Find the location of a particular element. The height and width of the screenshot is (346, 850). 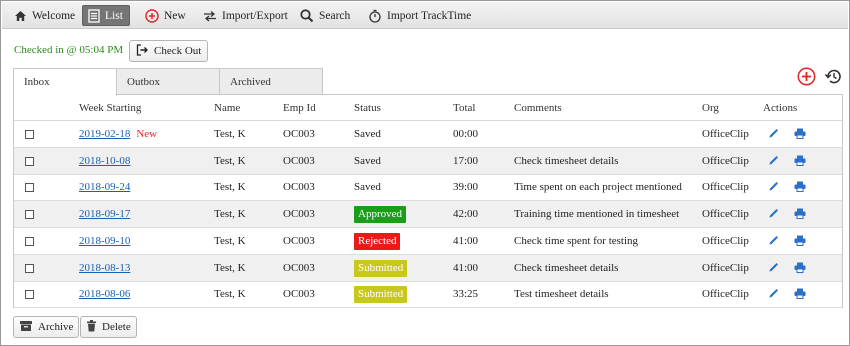

new-button: New is located at coordinates (165, 15).